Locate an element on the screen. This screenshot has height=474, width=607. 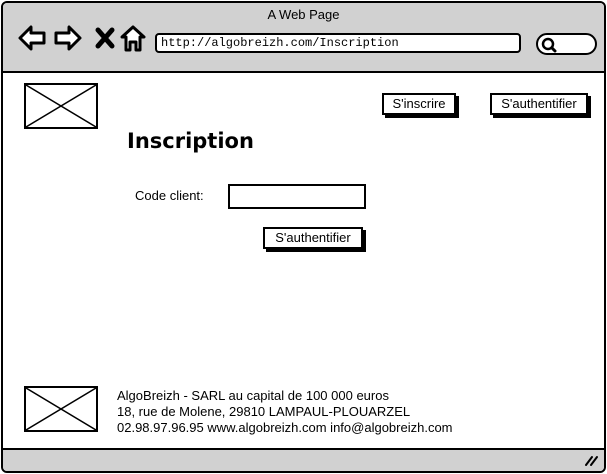
login-button: S'authentifier is located at coordinates (539, 104).